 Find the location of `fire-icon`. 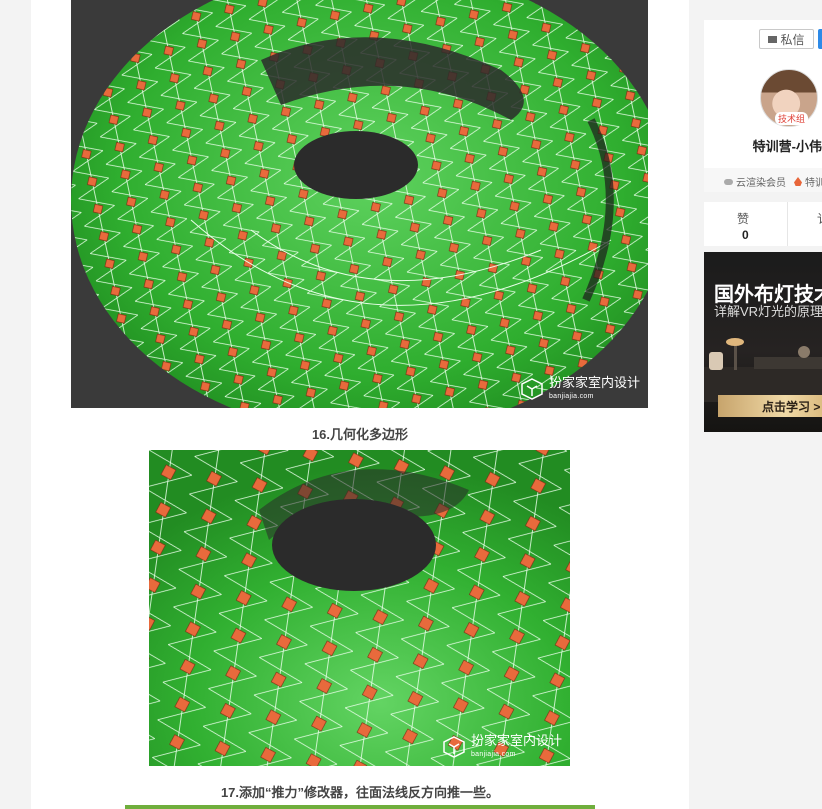

fire-icon is located at coordinates (798, 181).